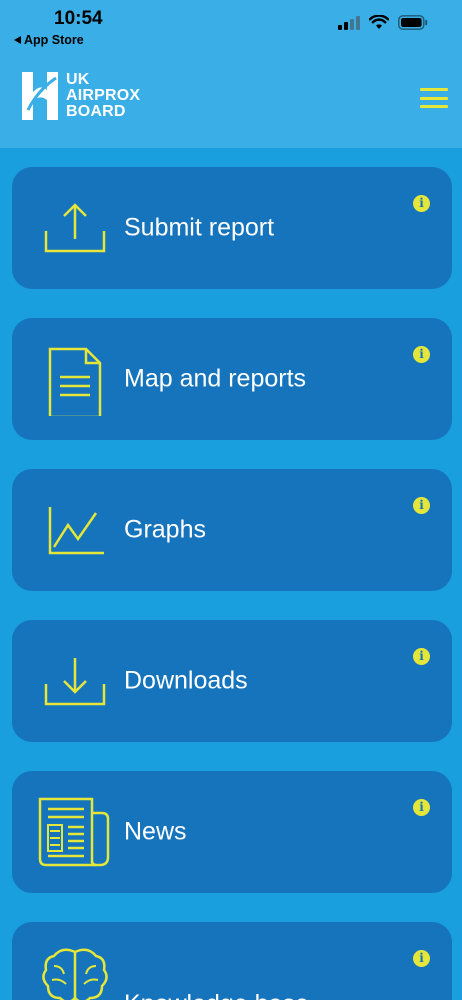  I want to click on upload-icon, so click(75, 228).